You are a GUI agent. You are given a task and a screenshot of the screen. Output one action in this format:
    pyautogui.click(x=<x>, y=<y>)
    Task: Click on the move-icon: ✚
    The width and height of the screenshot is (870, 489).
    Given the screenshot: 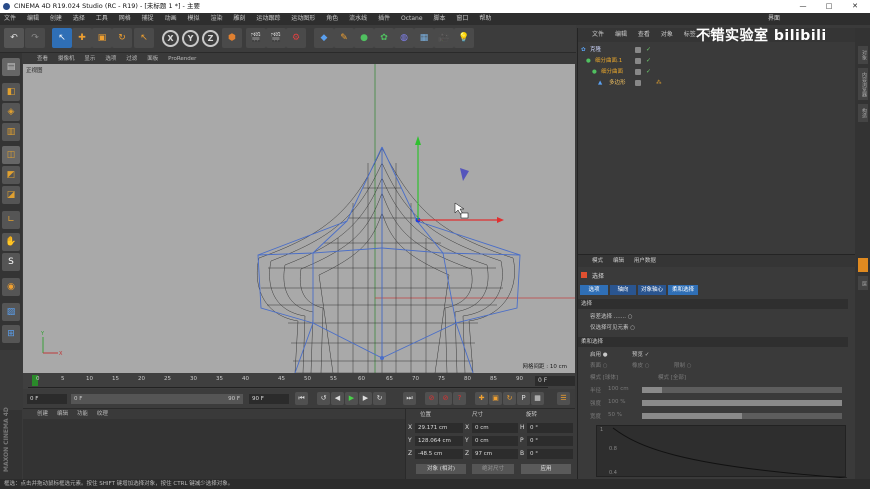 What is the action you would take?
    pyautogui.click(x=82, y=38)
    